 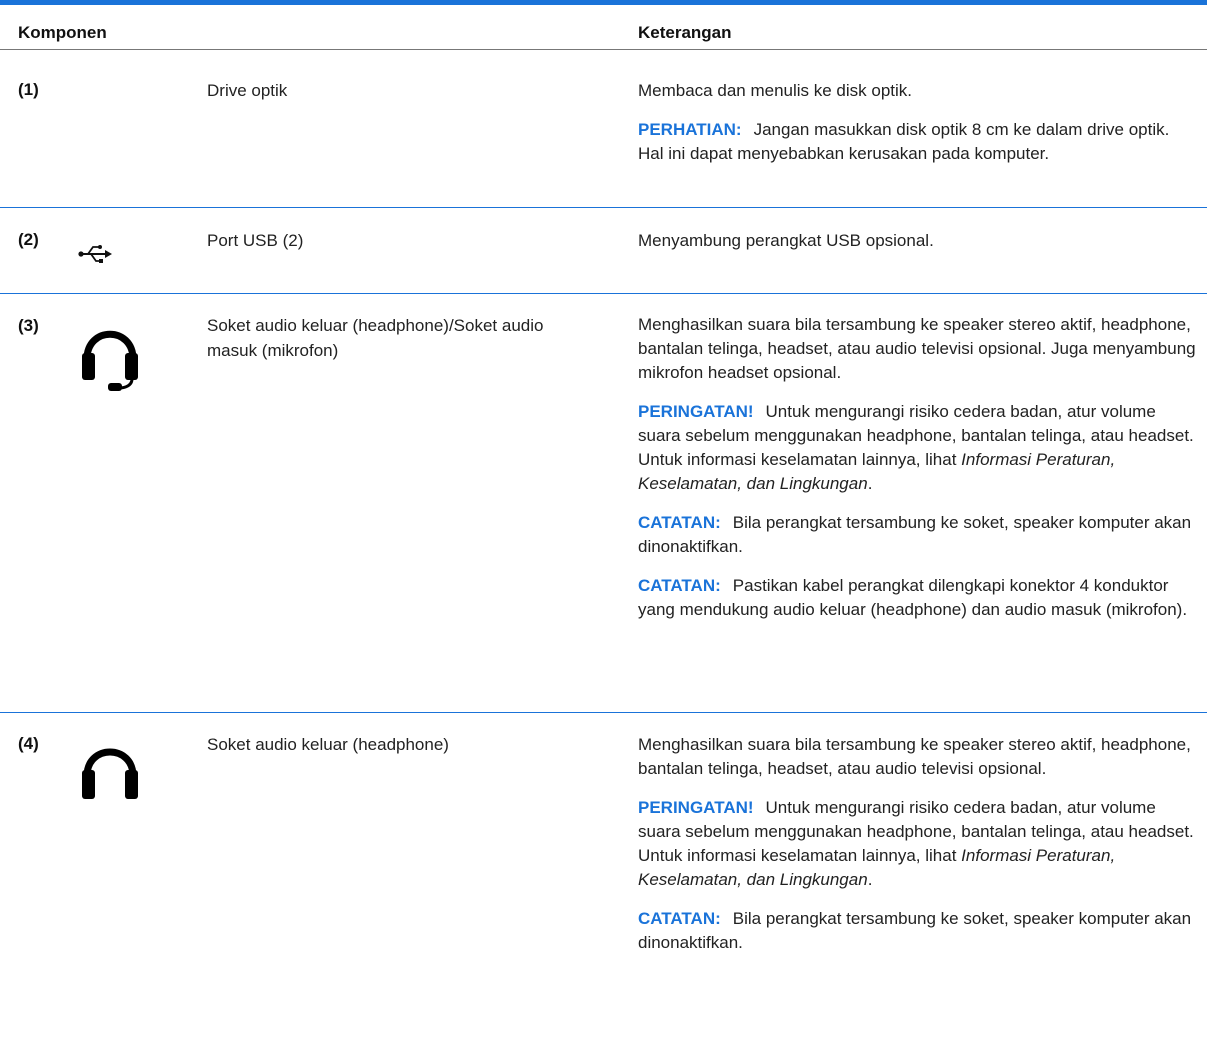 I want to click on header-description: Keterangan, so click(x=685, y=32).